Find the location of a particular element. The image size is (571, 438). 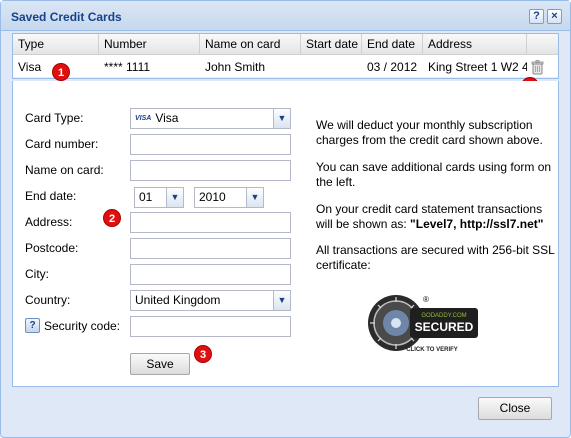

seal-main-text: SECURED is located at coordinates (444, 327).